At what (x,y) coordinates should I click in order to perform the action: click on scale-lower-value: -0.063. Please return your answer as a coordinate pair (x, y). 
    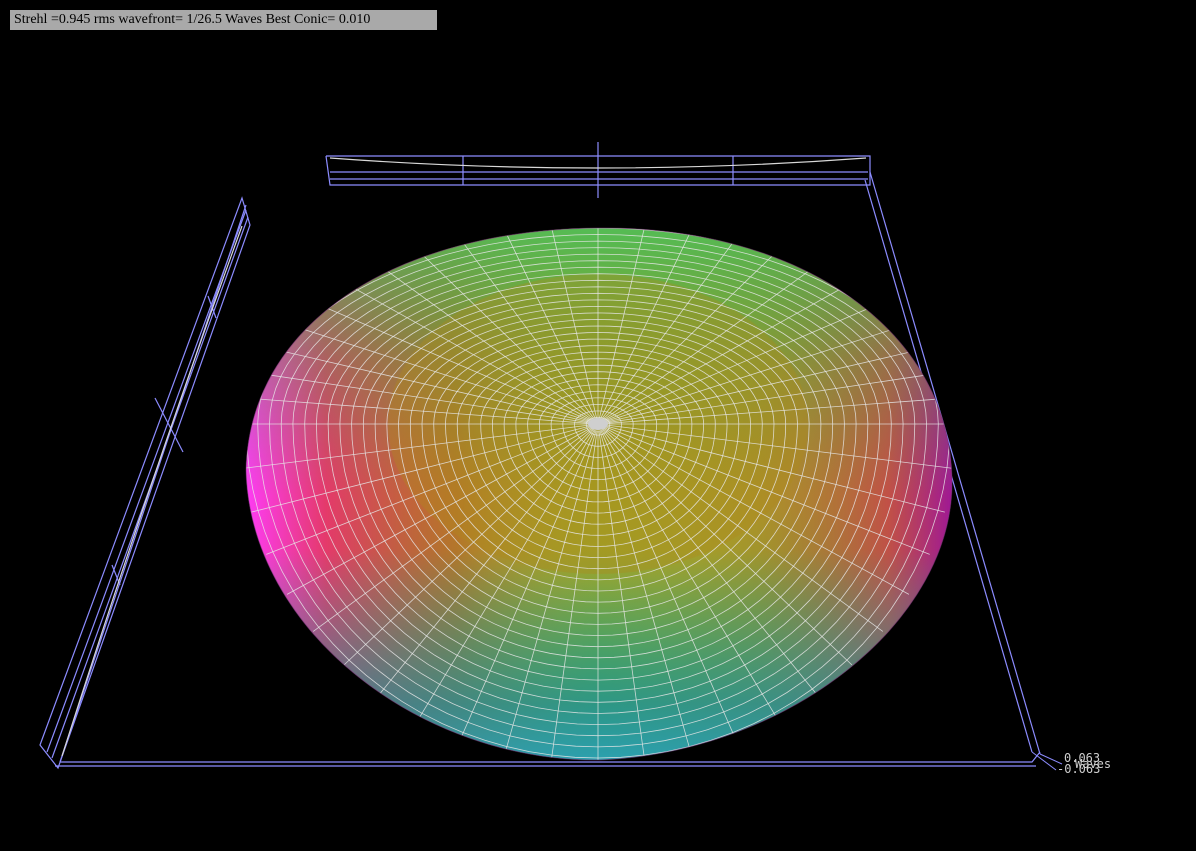
    Looking at the image, I should click on (1078, 769).